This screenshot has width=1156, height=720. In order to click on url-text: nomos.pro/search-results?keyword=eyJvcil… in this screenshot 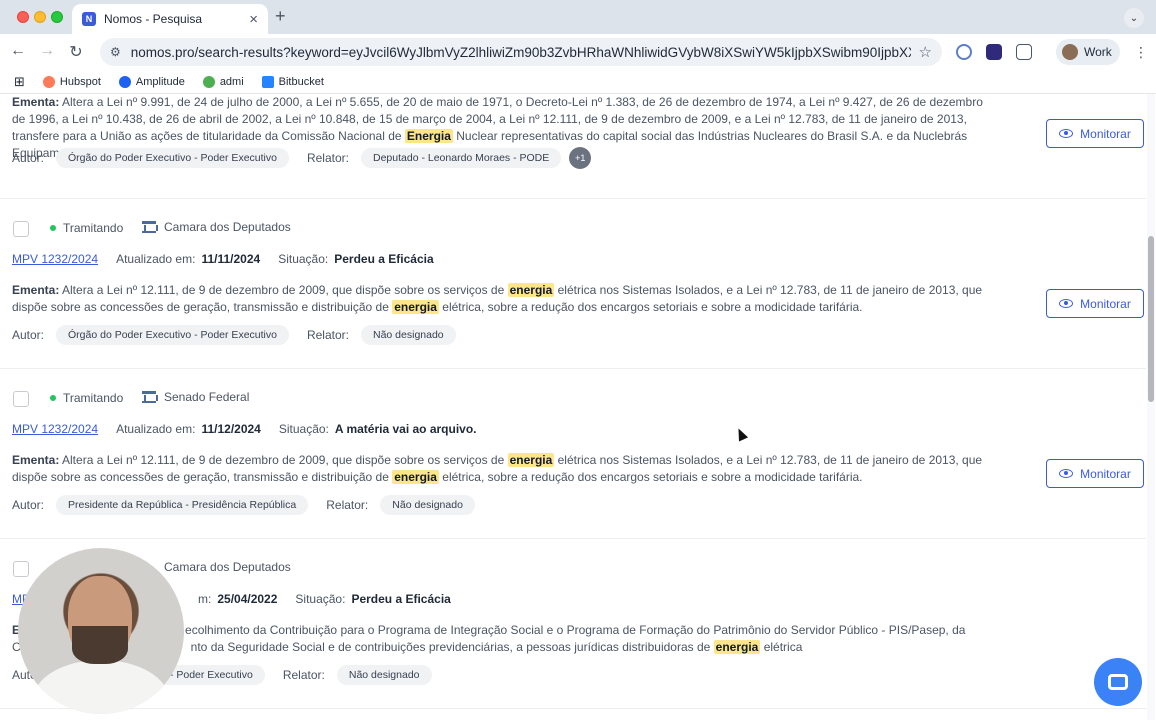, I will do `click(521, 52)`.